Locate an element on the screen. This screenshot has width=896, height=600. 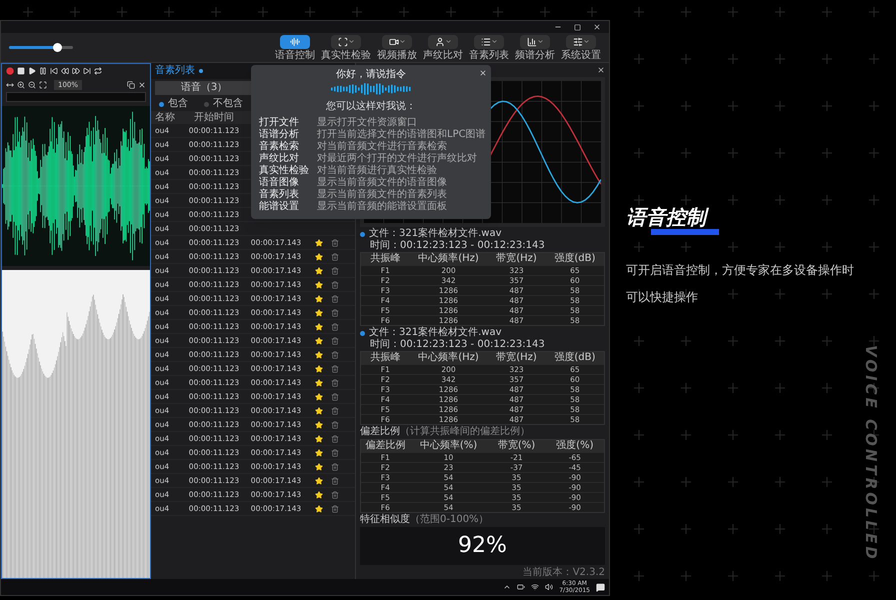
rewind-icon is located at coordinates (65, 71).